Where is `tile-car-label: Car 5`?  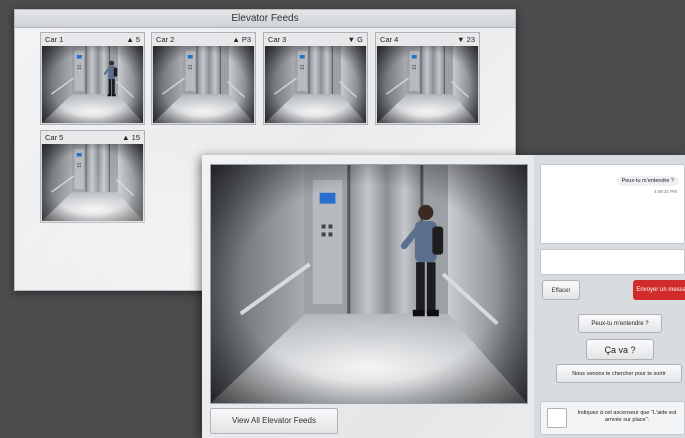 tile-car-label: Car 5 is located at coordinates (54, 137).